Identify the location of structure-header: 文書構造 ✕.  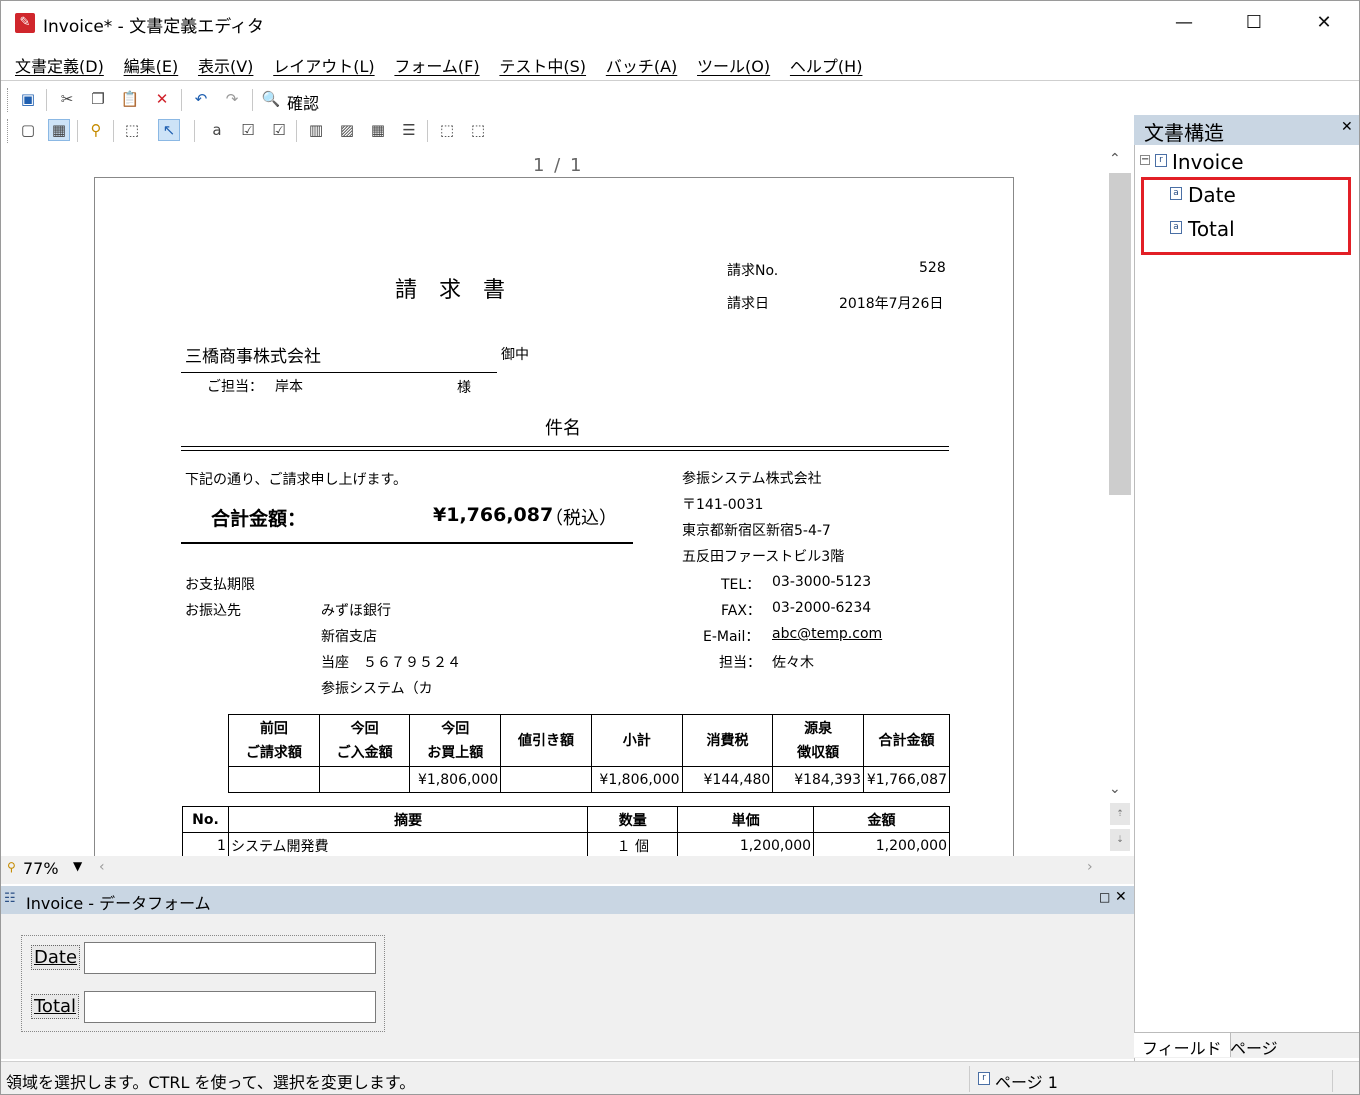
(1246, 130).